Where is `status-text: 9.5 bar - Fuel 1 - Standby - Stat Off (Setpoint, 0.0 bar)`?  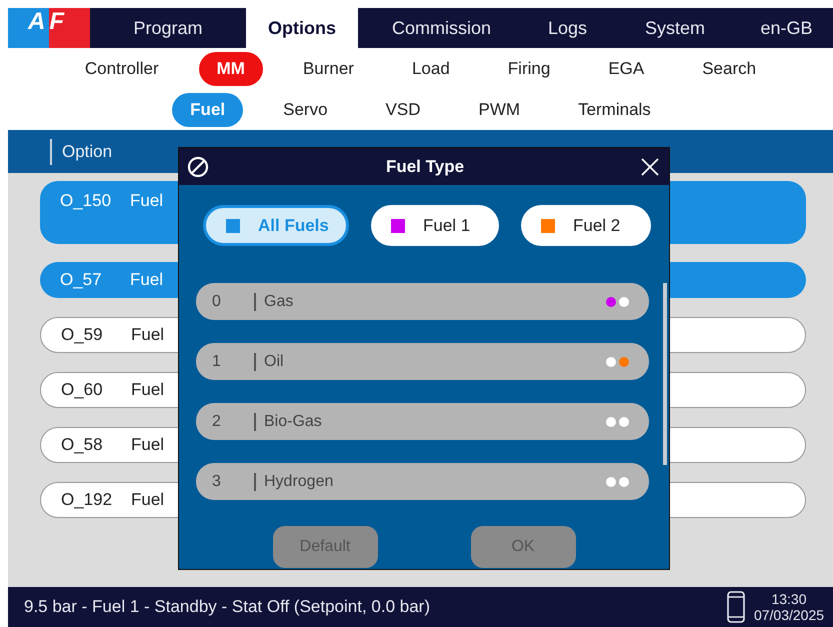 status-text: 9.5 bar - Fuel 1 - Standby - Stat Off (Setpoint, 0.0 bar) is located at coordinates (227, 607).